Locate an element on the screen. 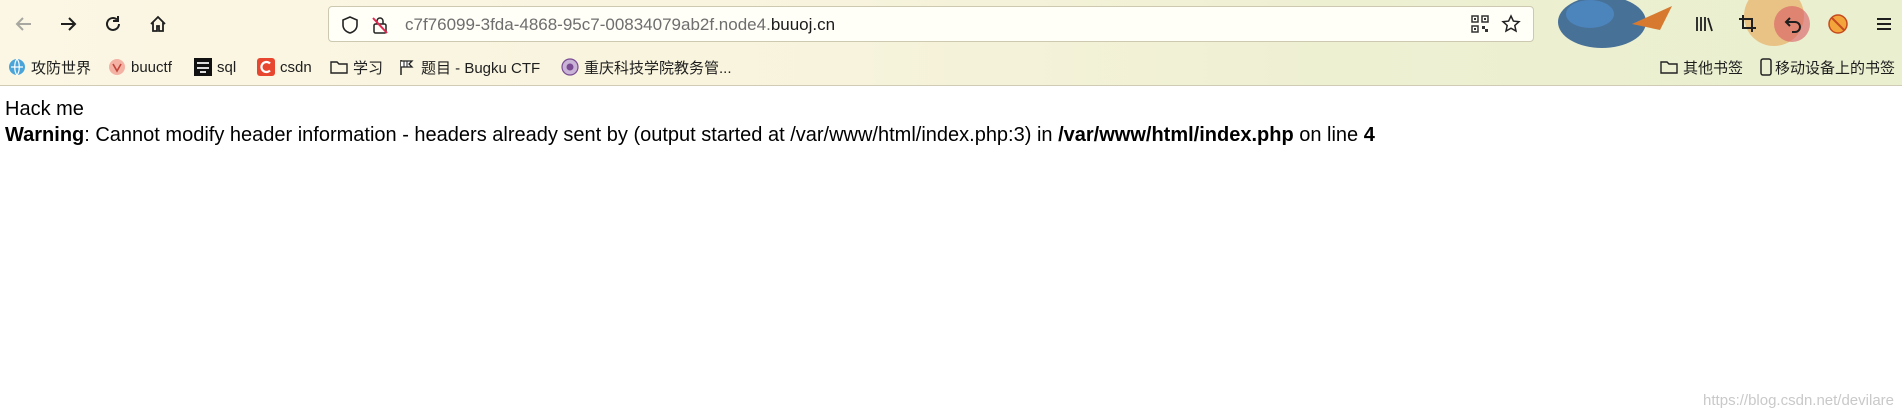 The image size is (1902, 417). bookmark-label: 学习 is located at coordinates (368, 68).